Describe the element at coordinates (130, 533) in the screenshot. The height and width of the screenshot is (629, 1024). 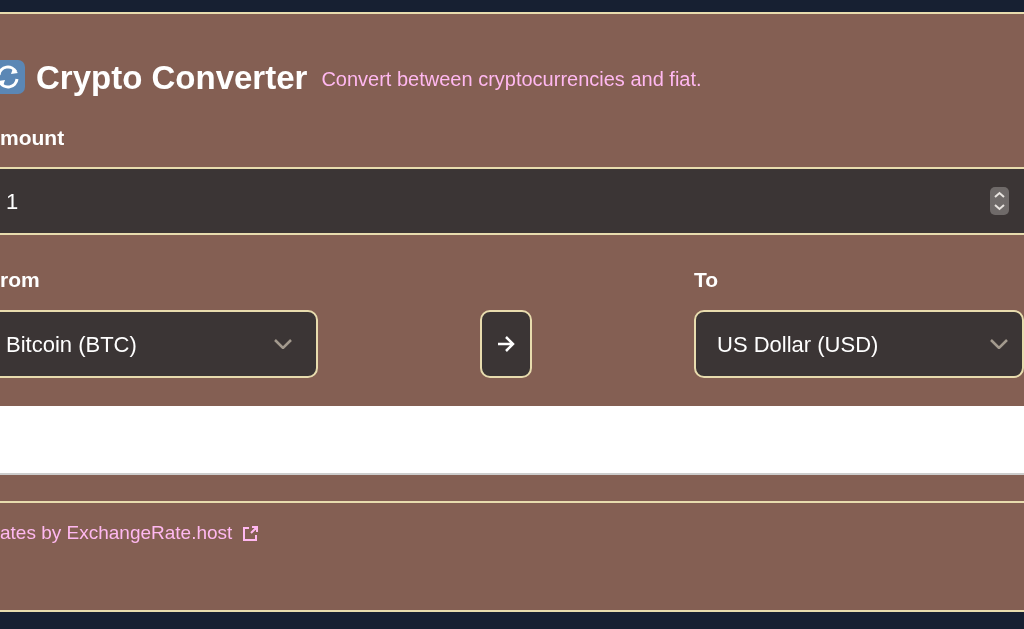
I see `source-link: ates by ExchangeRate.host` at that location.